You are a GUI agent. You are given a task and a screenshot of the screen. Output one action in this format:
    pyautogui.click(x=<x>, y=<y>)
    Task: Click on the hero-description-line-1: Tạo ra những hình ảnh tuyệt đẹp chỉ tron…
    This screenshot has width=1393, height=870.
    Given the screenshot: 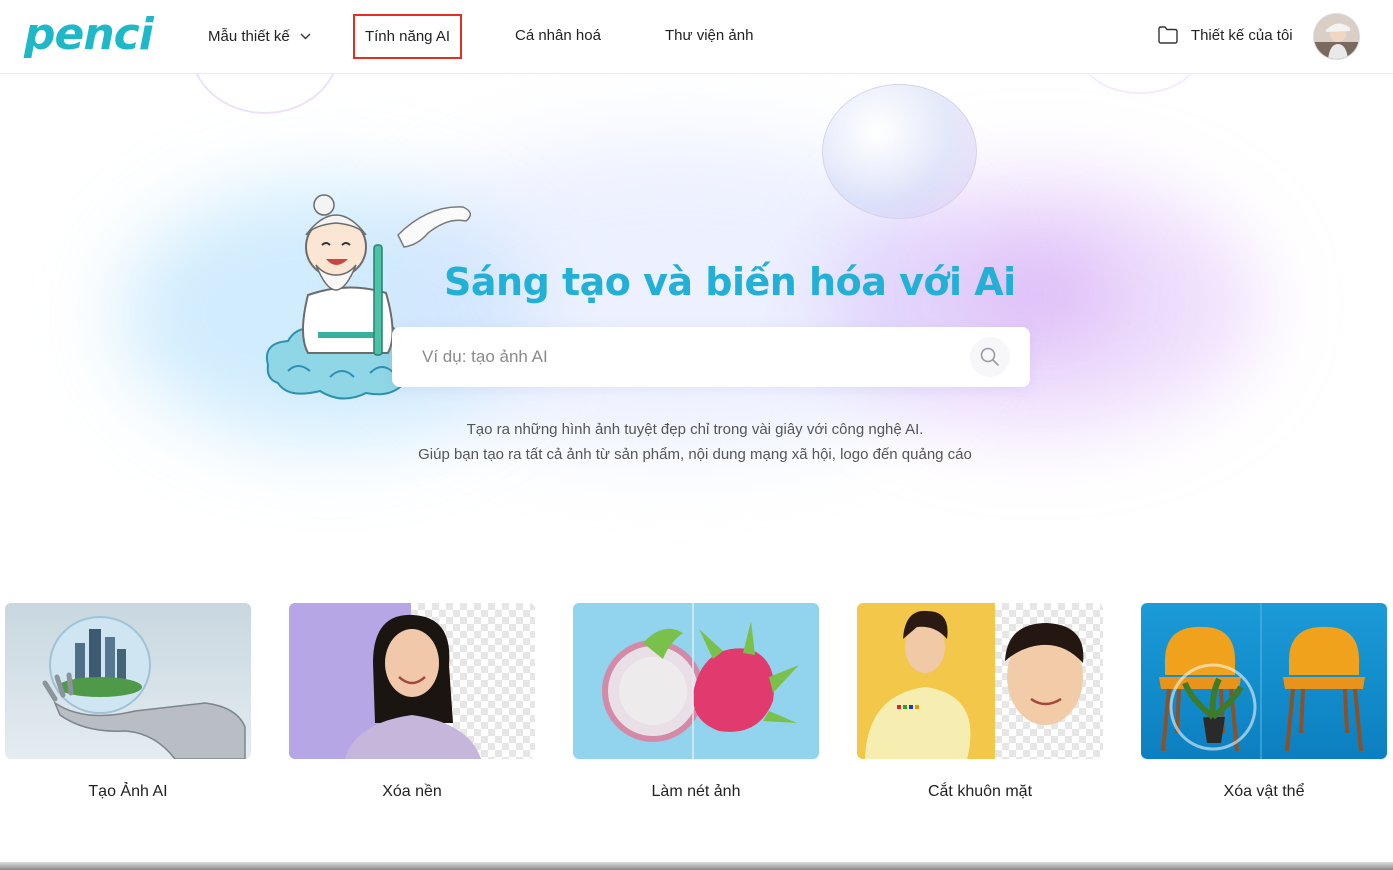 What is the action you would take?
    pyautogui.click(x=695, y=429)
    